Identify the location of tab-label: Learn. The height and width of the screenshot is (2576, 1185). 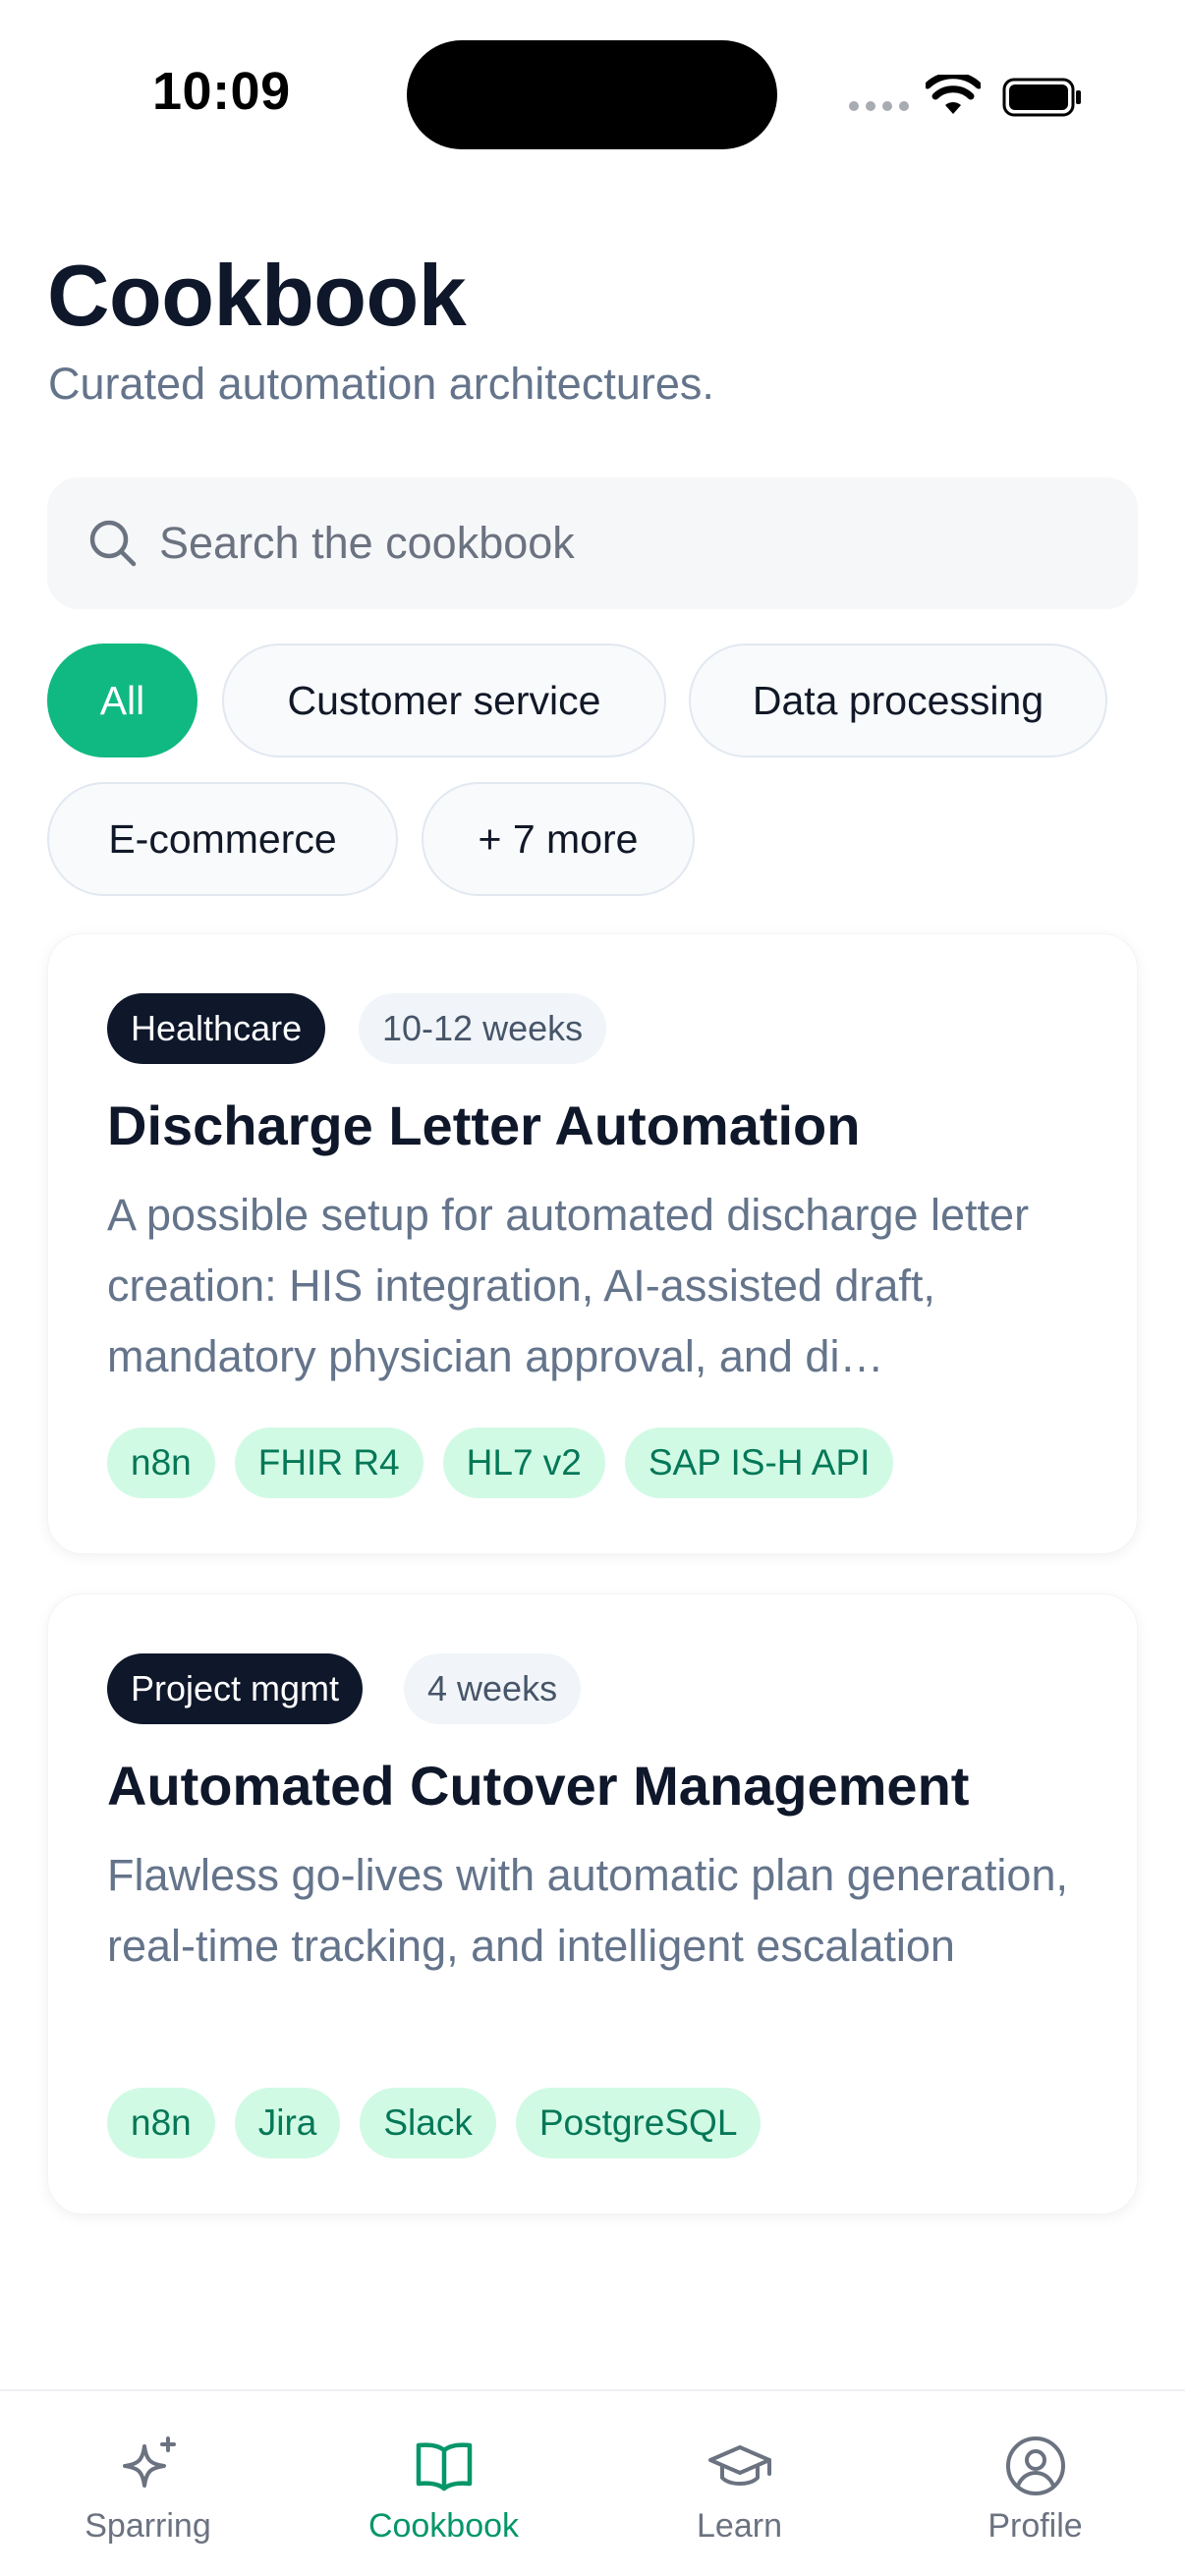
(740, 2526).